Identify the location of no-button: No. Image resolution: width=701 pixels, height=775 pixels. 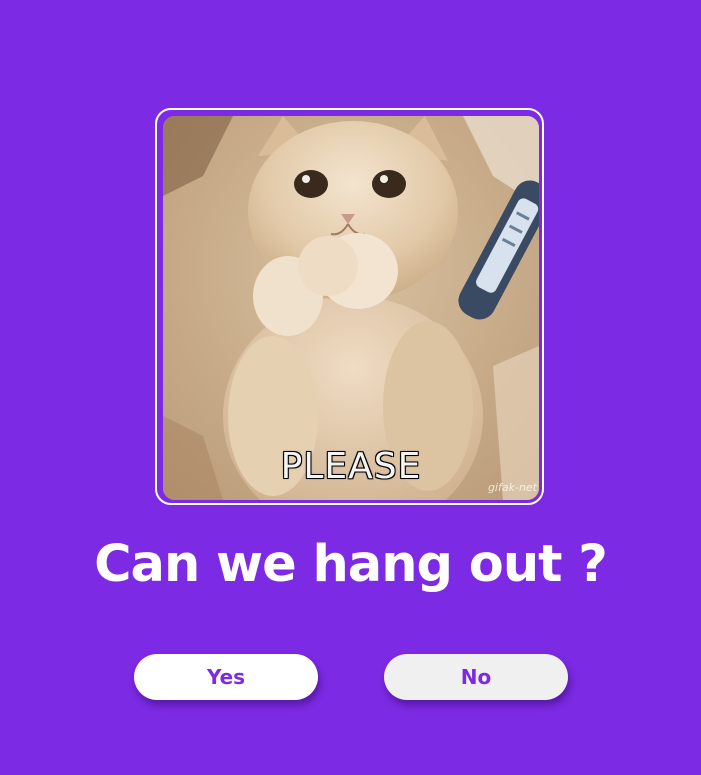
(476, 677).